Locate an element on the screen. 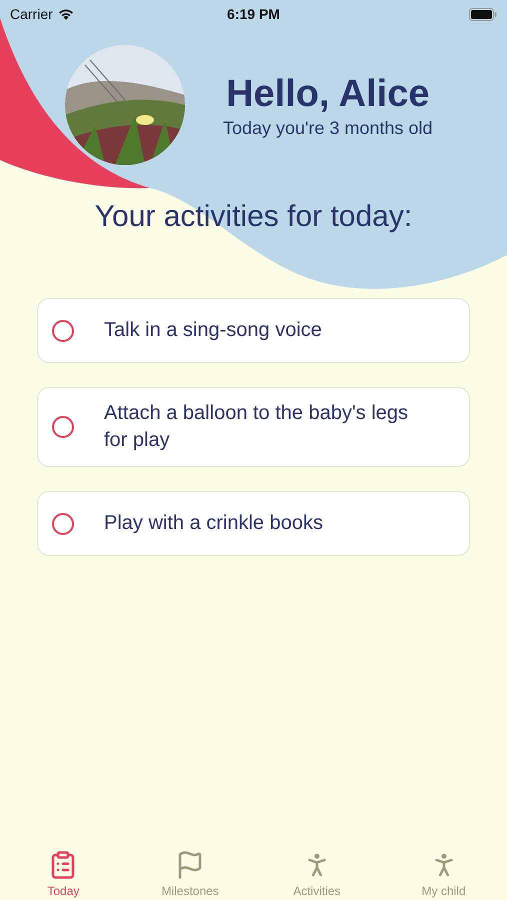 The width and height of the screenshot is (507, 900). activity-card: Play with a crinkle books is located at coordinates (253, 523).